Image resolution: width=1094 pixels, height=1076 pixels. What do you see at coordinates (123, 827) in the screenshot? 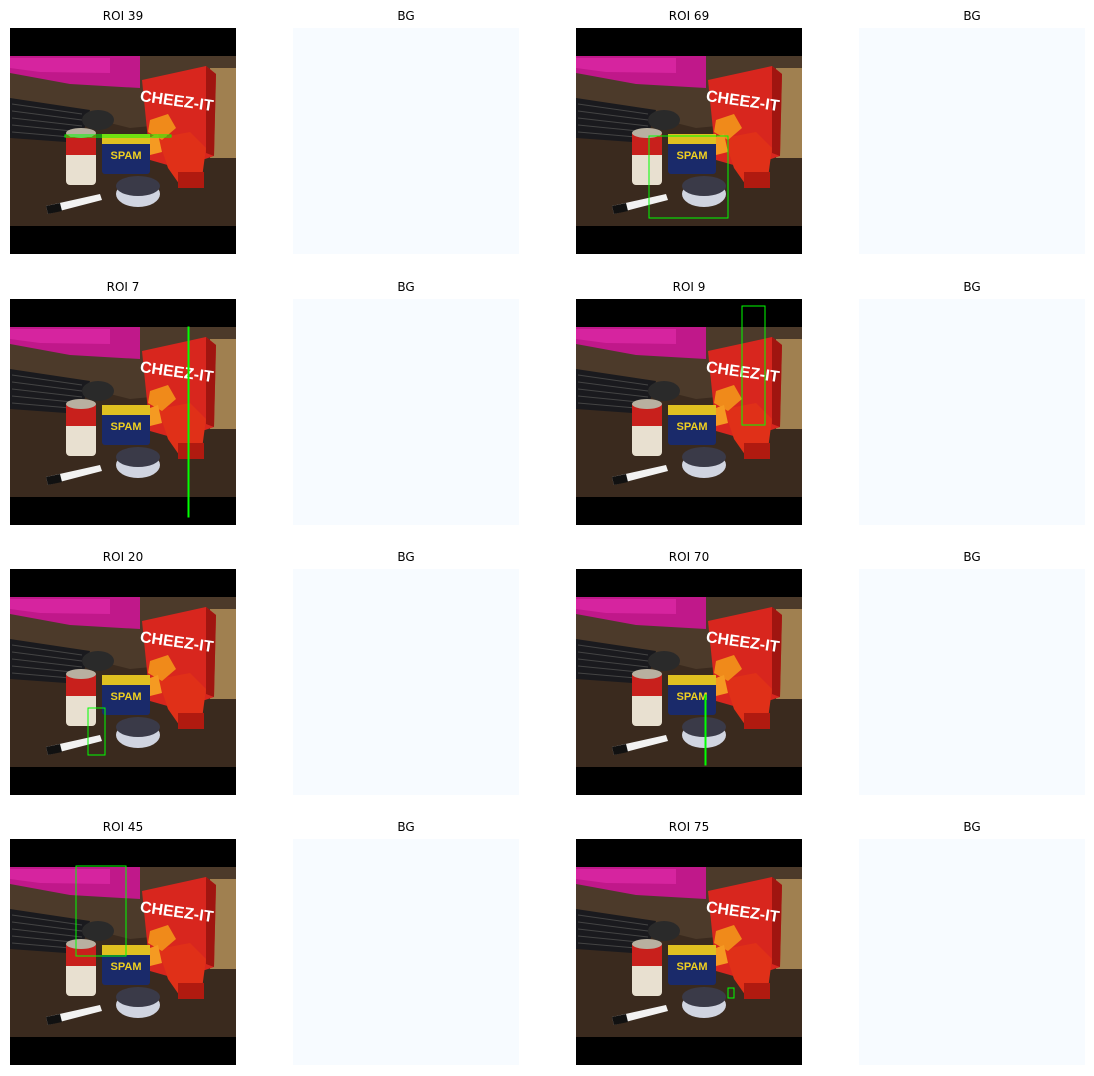
I see `panel-title: ROI 45` at bounding box center [123, 827].